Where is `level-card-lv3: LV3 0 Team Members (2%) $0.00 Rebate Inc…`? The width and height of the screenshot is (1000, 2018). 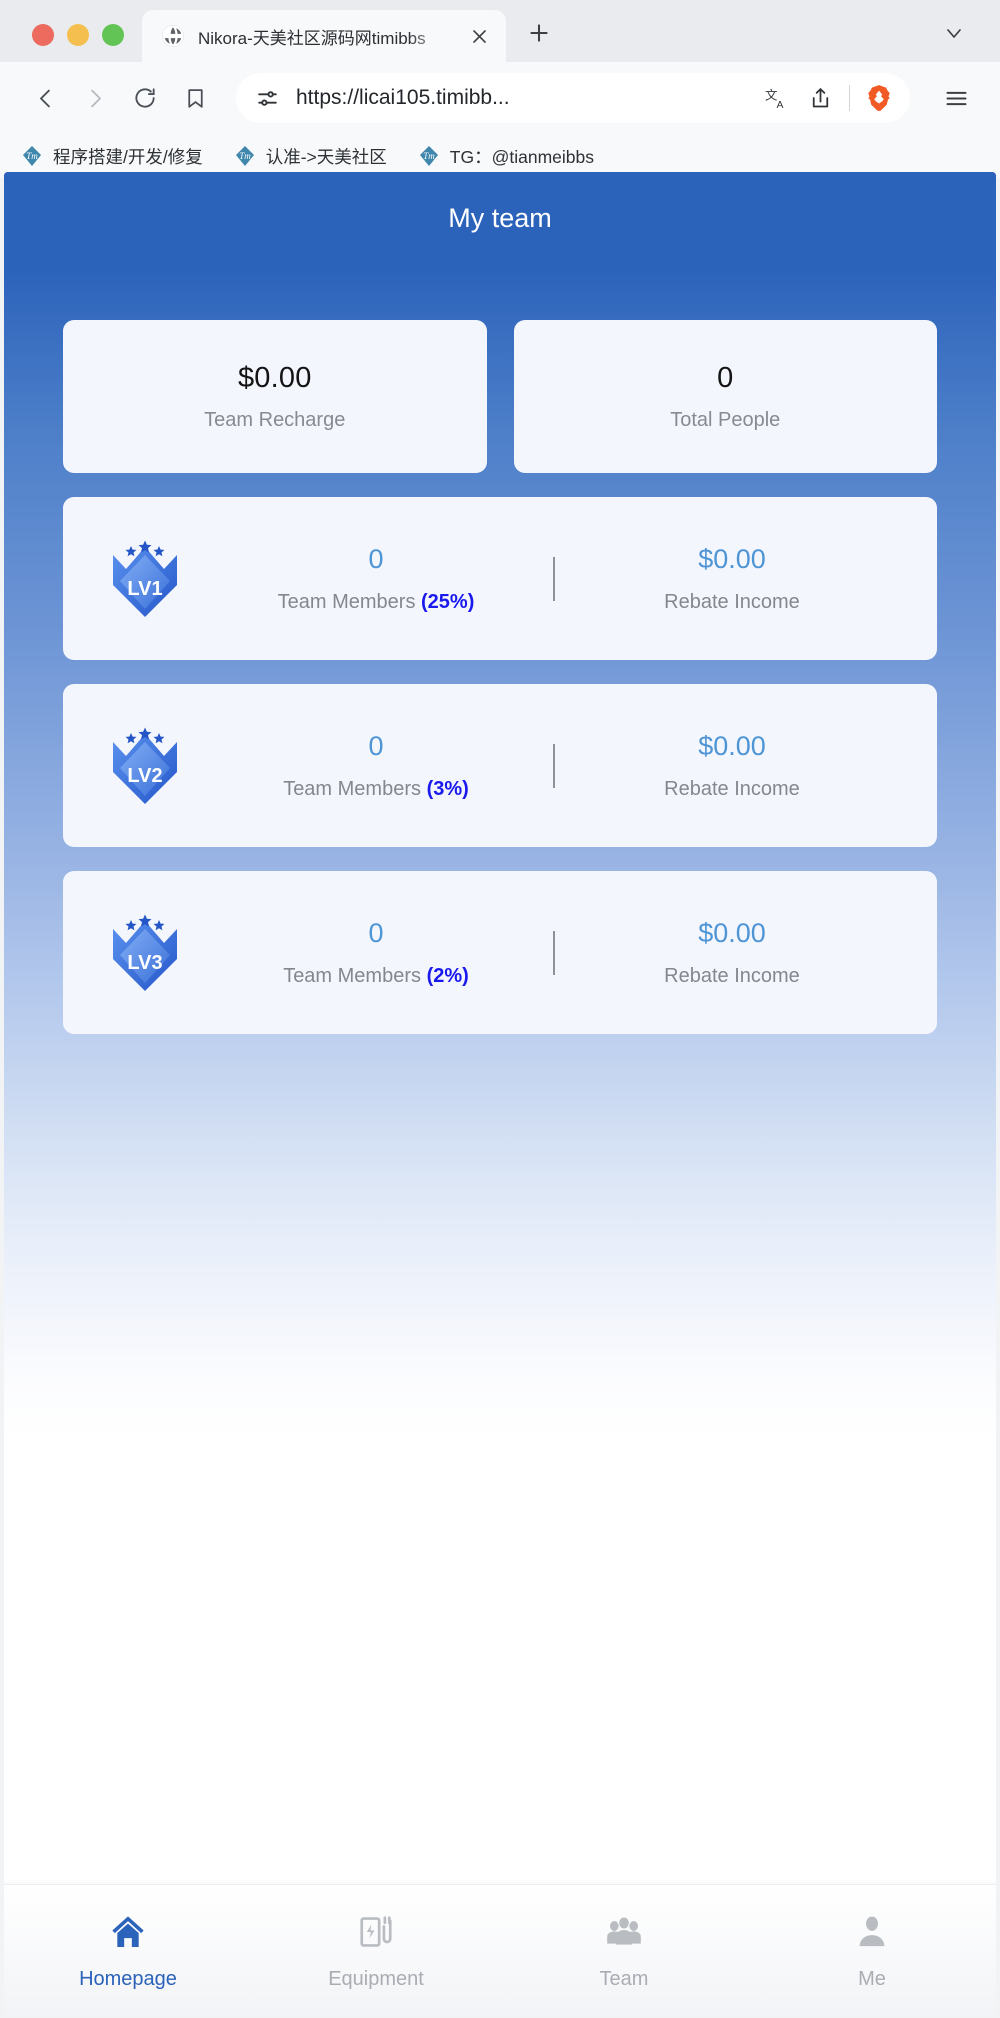 level-card-lv3: LV3 0 Team Members (2%) $0.00 Rebate Inc… is located at coordinates (500, 952).